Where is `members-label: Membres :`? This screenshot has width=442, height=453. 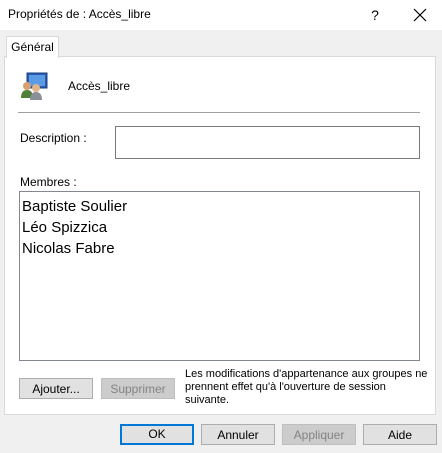
members-label: Membres : is located at coordinates (48, 182).